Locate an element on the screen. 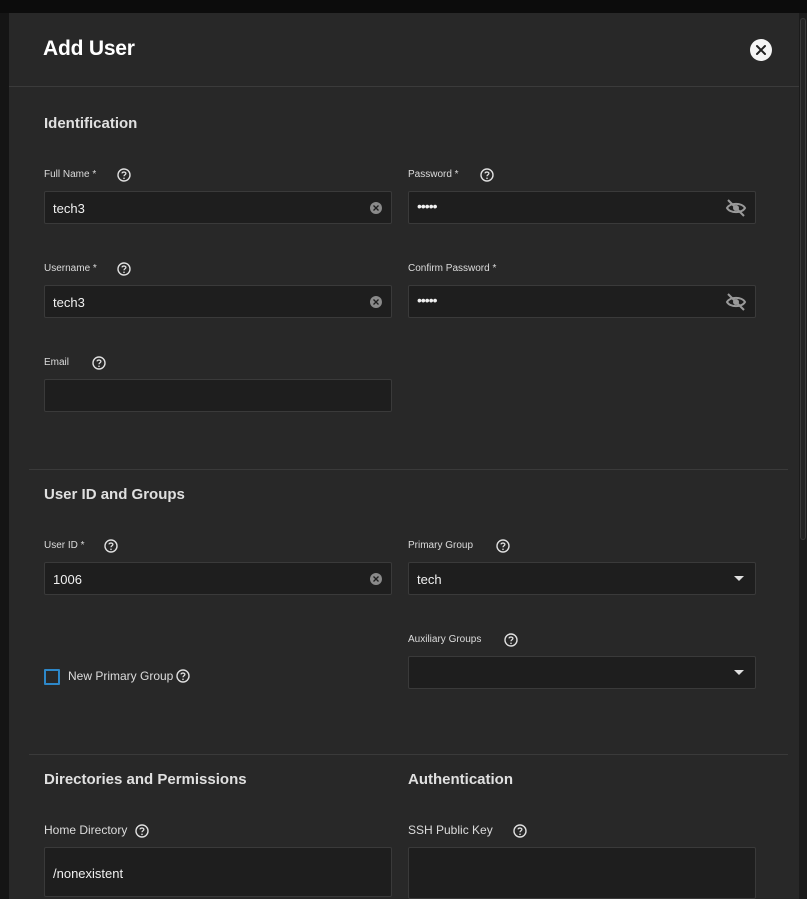 This screenshot has width=807, height=899. password-input: ••••• is located at coordinates (582, 207).